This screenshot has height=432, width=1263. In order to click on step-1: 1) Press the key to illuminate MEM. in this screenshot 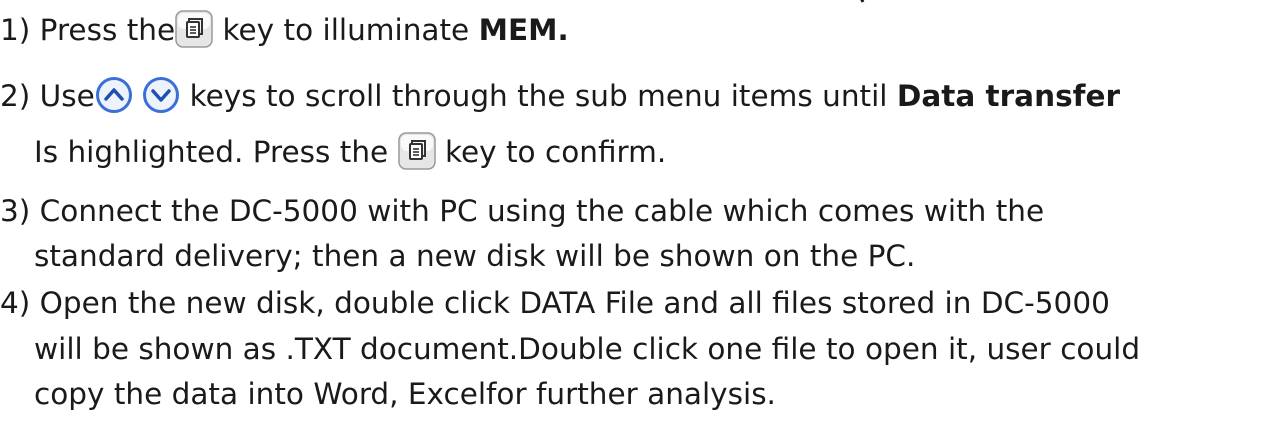, I will do `click(284, 29)`.